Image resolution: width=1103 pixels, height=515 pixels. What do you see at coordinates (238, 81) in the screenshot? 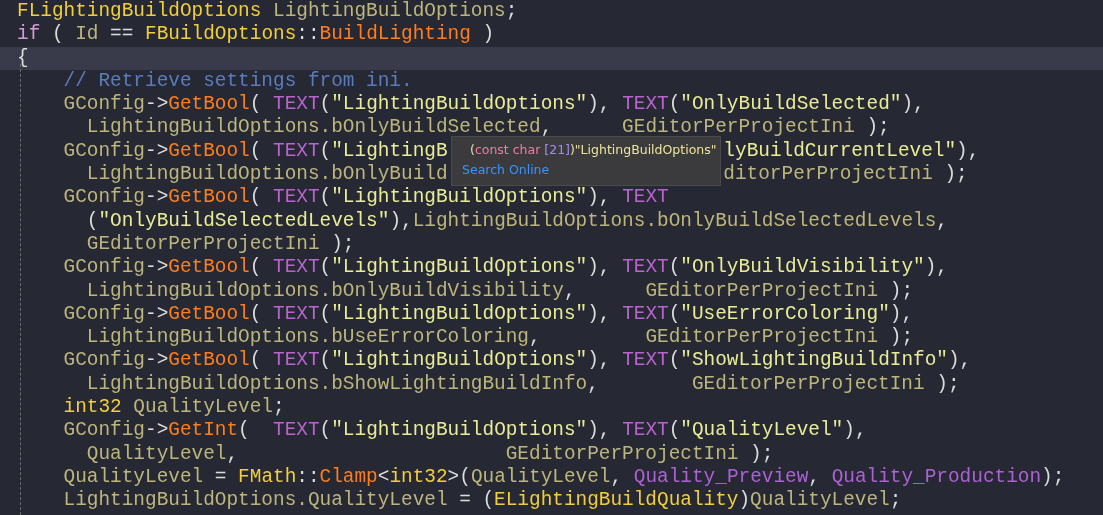
I see `code-line: // Retrieve settings from ini.` at bounding box center [238, 81].